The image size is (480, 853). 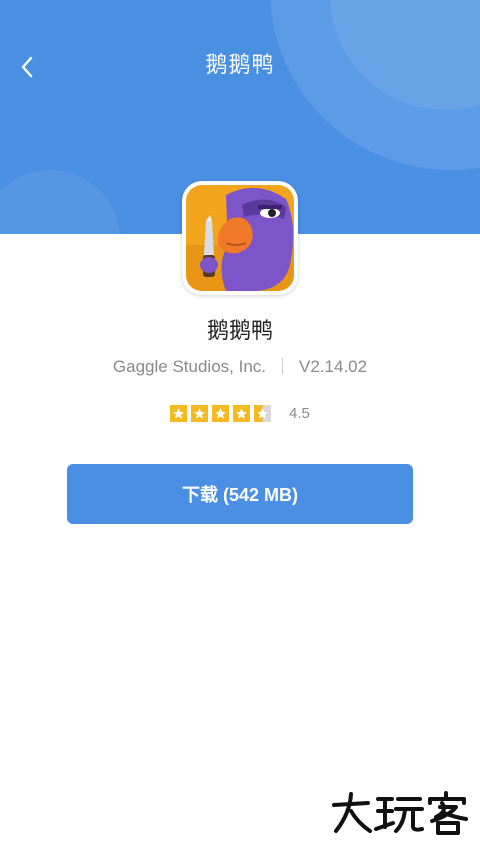 I want to click on goose-duck-app-icon, so click(x=240, y=238).